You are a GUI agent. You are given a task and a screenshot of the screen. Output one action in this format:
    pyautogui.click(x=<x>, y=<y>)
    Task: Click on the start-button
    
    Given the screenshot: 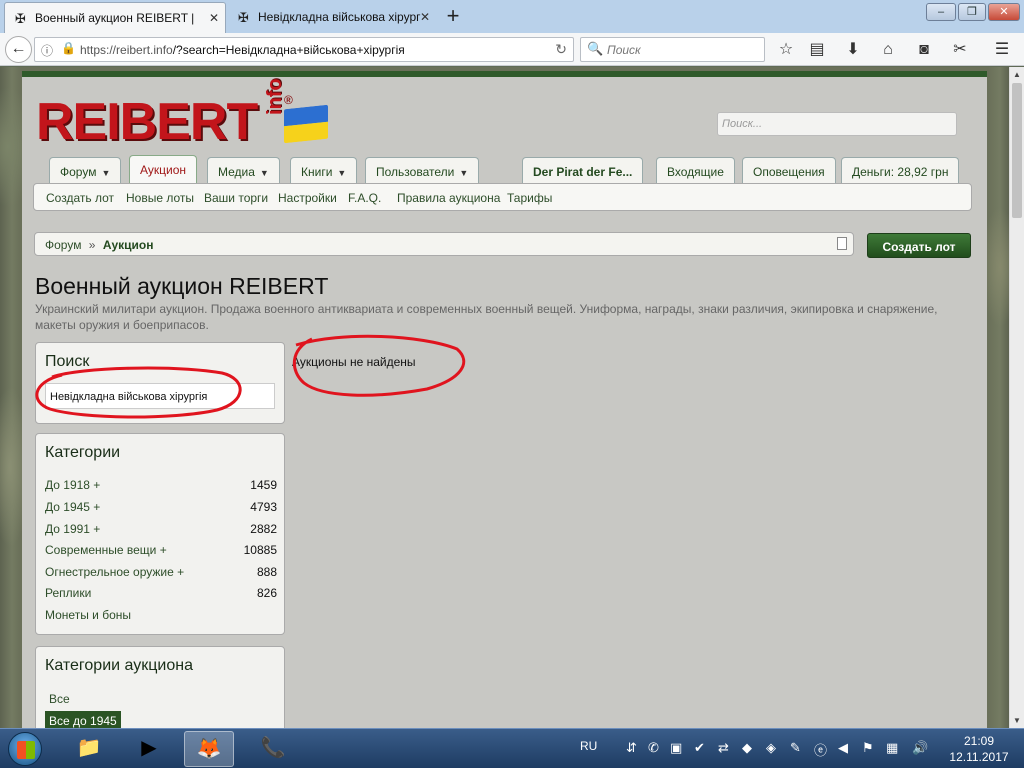 What is the action you would take?
    pyautogui.click(x=25, y=749)
    